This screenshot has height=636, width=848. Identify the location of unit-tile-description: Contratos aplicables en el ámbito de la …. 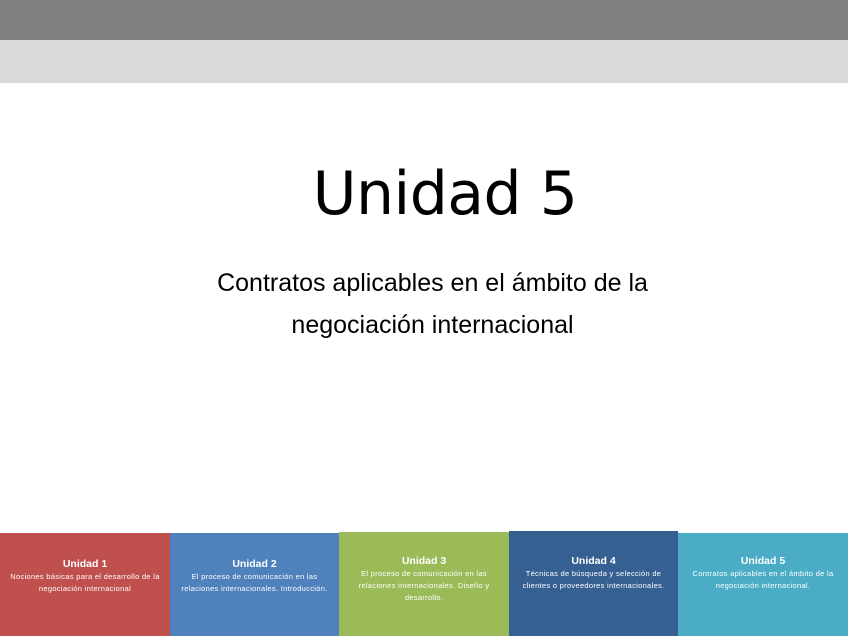
(763, 579).